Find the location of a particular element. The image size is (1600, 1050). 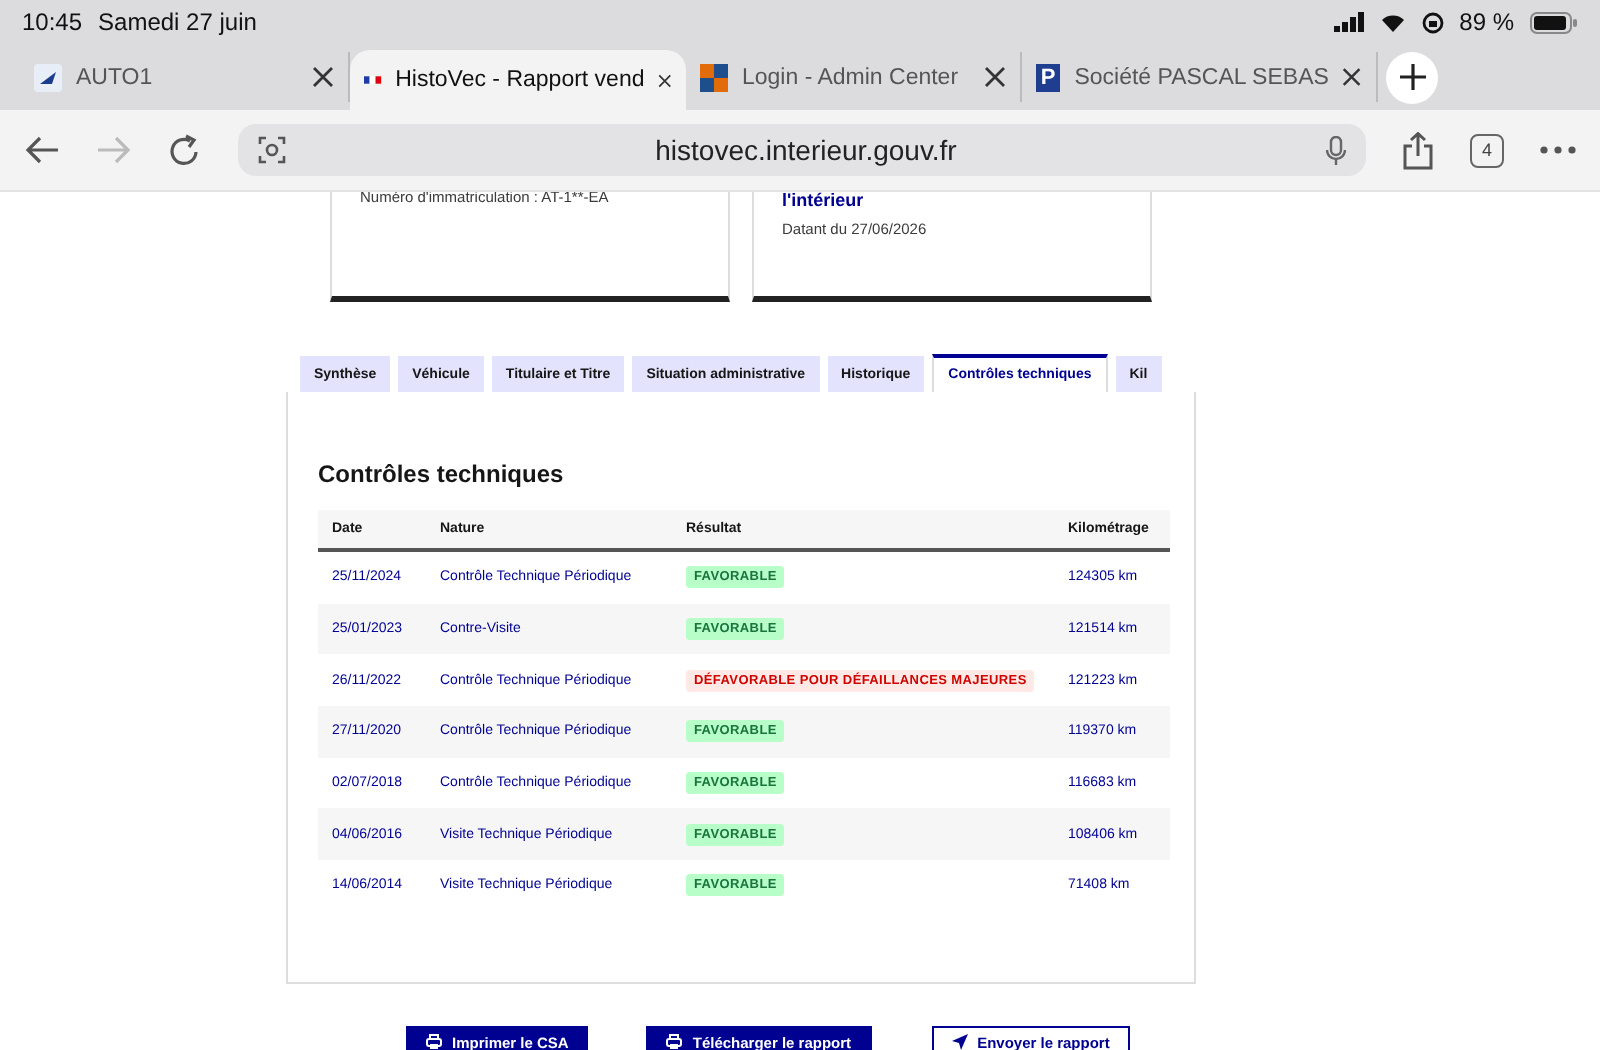

browser-tab: HistoVec - Rapport vend is located at coordinates (518, 80).